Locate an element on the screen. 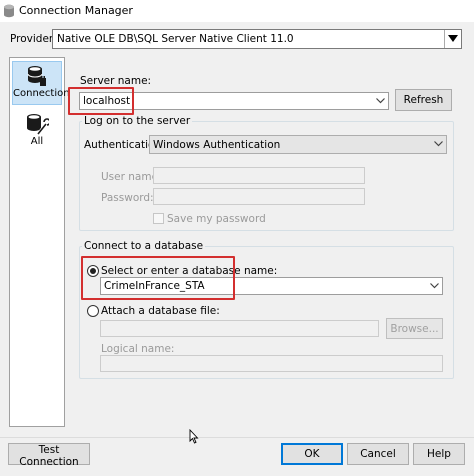 Image resolution: width=474 pixels, height=476 pixels. authentication-select: Windows Authentication is located at coordinates (298, 144).